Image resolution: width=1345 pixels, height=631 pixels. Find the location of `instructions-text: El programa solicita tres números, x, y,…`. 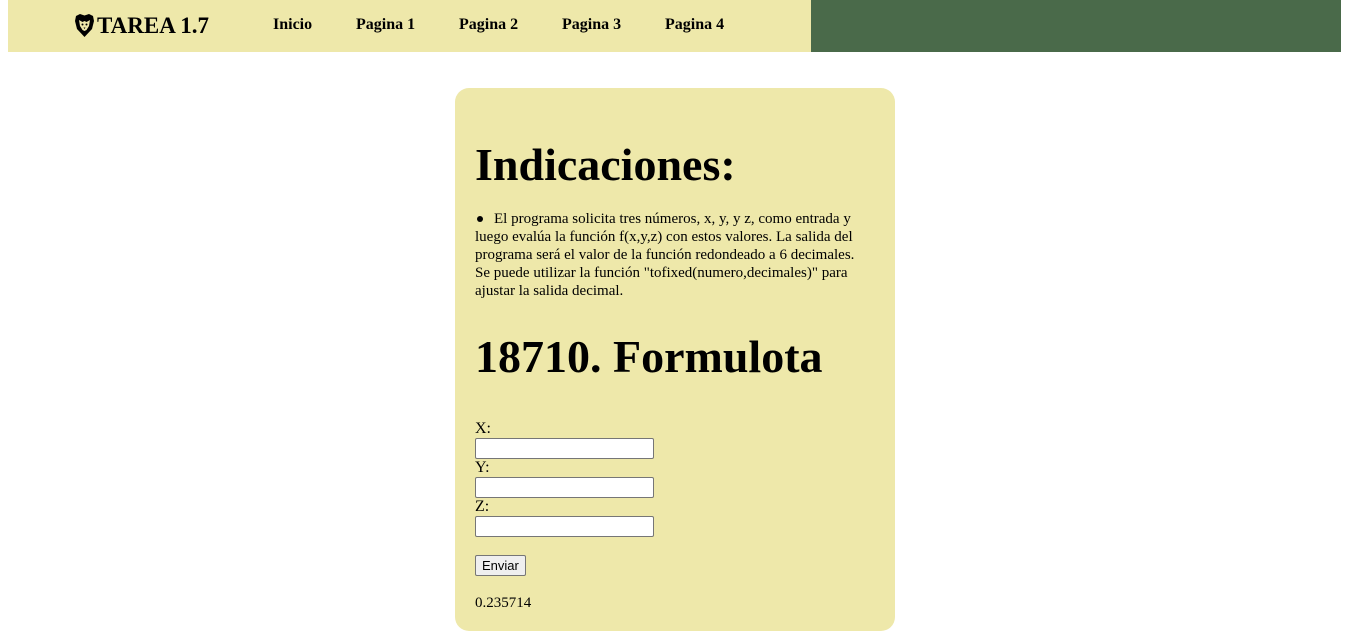

instructions-text: El programa solicita tres números, x, y,… is located at coordinates (665, 255).